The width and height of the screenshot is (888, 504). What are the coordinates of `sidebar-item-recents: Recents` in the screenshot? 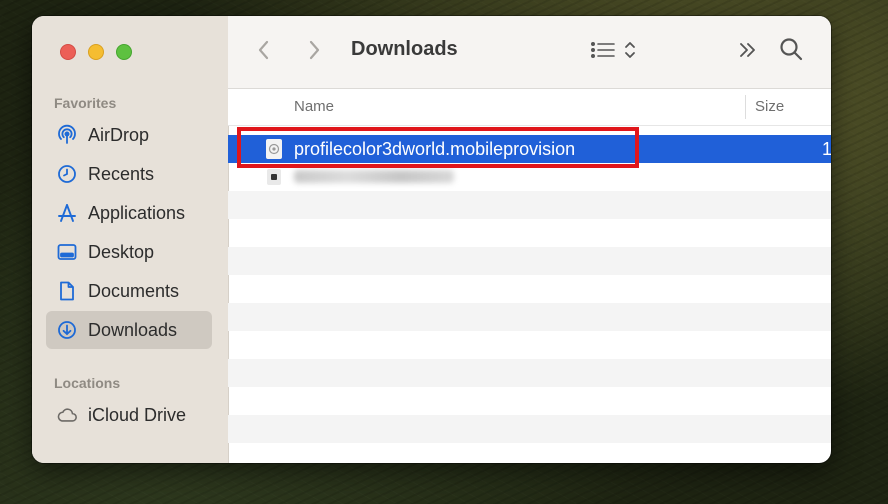 It's located at (129, 174).